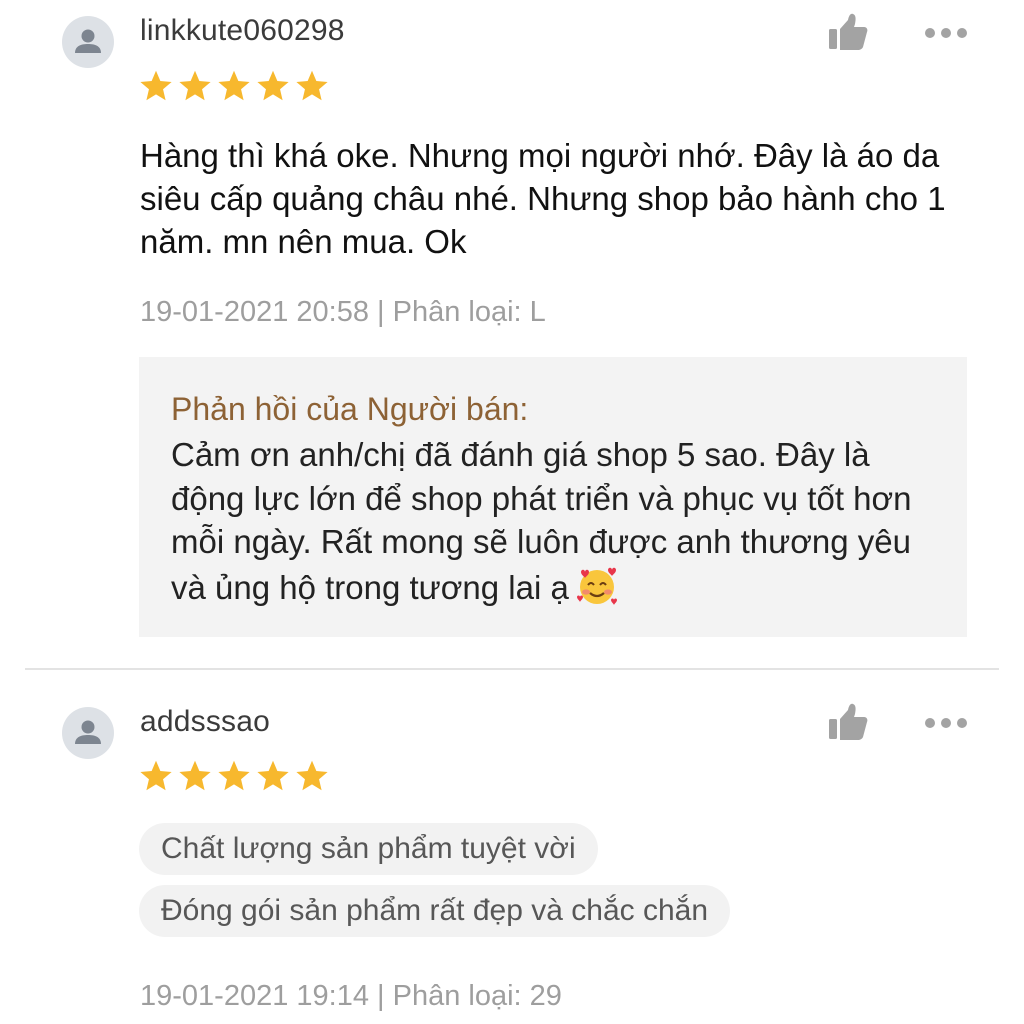 The height and width of the screenshot is (1024, 1024). What do you see at coordinates (343, 312) in the screenshot?
I see `review-meta: 19-01-2021 20:58 | Phân loại: L` at bounding box center [343, 312].